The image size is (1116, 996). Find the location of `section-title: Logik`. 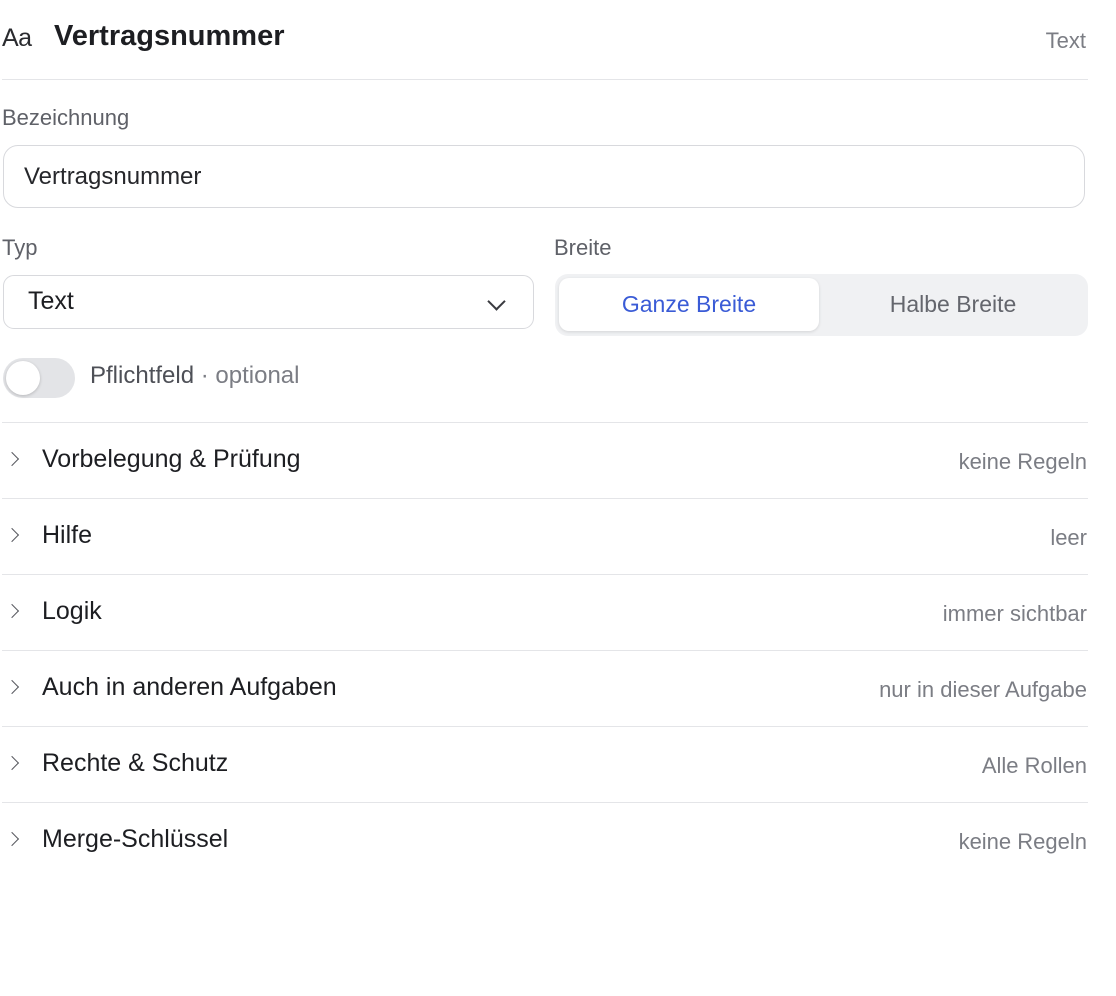

section-title: Logik is located at coordinates (72, 611).